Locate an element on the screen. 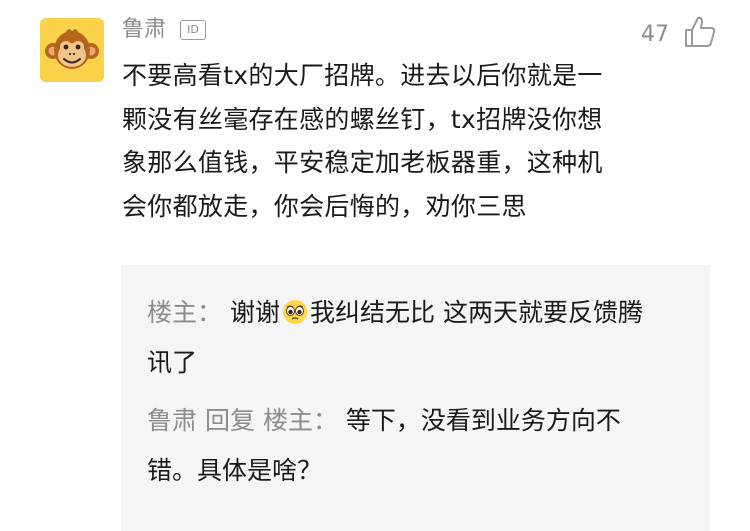  reply-item: 鲁肃 回复 楼主： 等下，没看到业务方向不 错。具体是啥？ is located at coordinates (422, 446).